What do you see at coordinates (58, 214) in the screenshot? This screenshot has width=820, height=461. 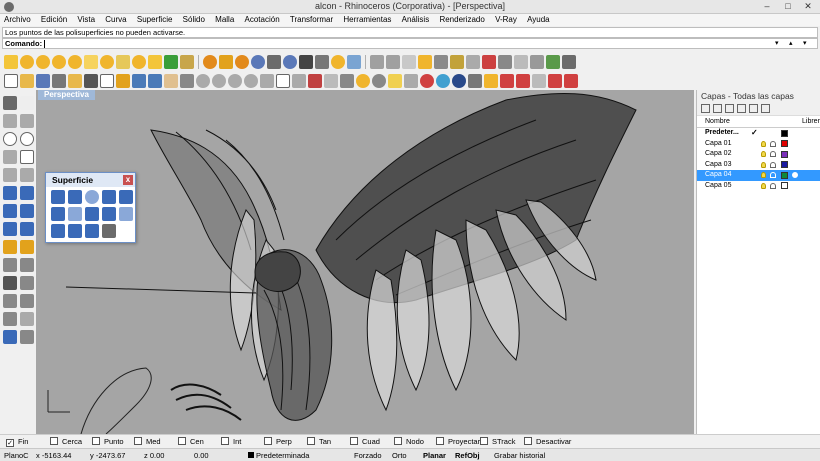 I see `surface-loft-icon` at bounding box center [58, 214].